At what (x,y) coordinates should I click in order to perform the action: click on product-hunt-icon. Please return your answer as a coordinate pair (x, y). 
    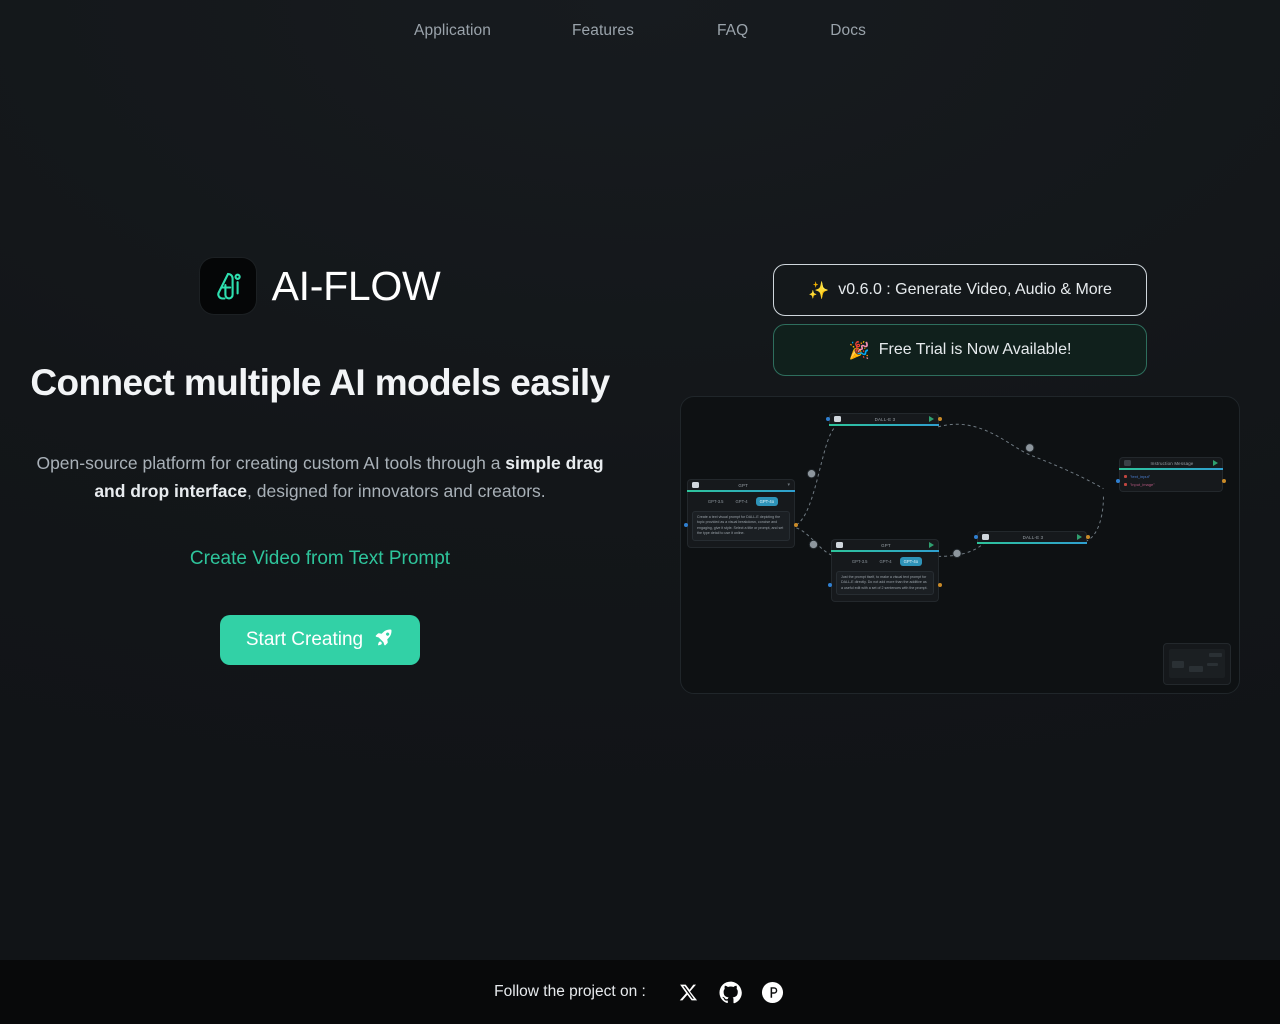
    Looking at the image, I should click on (773, 992).